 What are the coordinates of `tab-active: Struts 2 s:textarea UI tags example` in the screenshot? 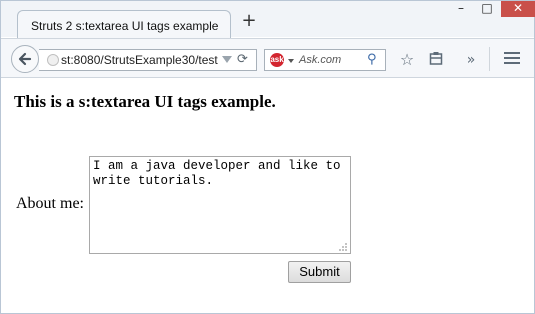 It's located at (124, 24).